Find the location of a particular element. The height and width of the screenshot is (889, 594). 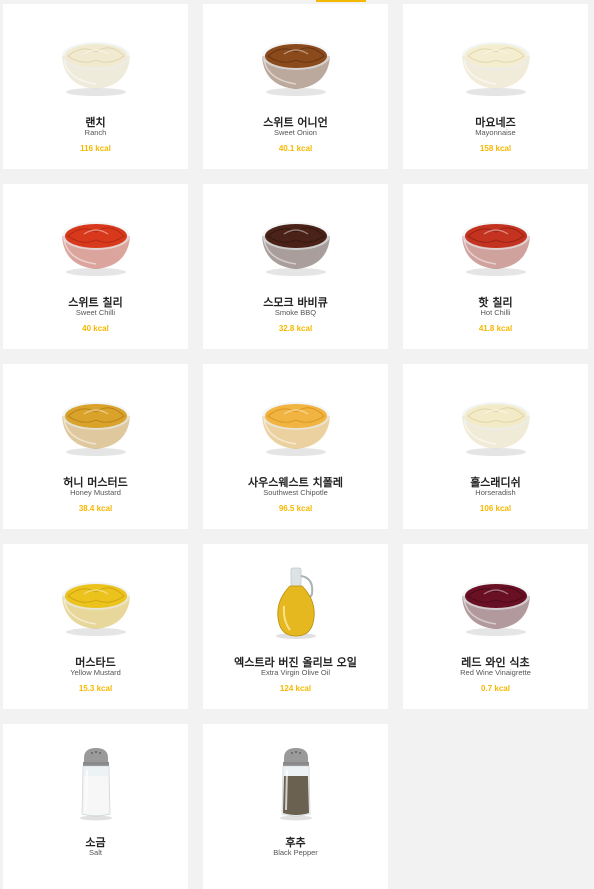

sauce-kcal: 40.1 kcal is located at coordinates (295, 148).